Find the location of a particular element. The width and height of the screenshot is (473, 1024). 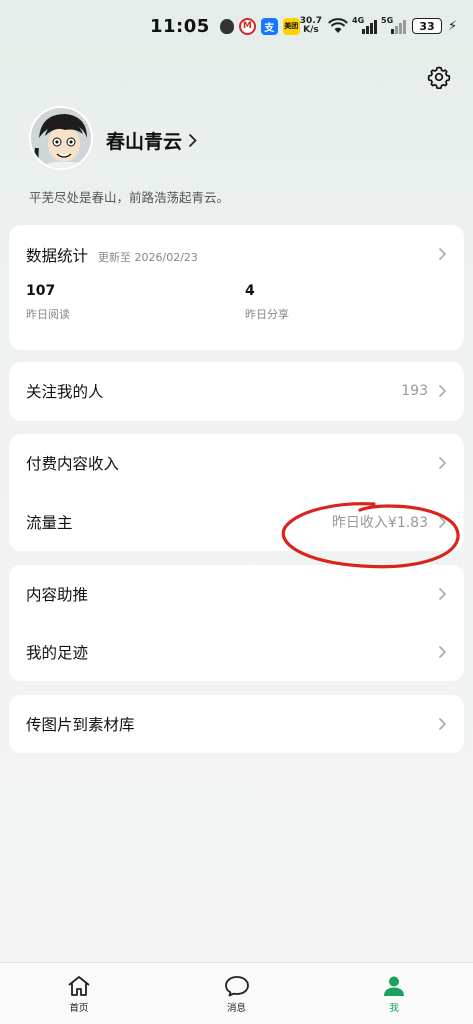

footprint-label: 我的足迹 is located at coordinates (57, 653).